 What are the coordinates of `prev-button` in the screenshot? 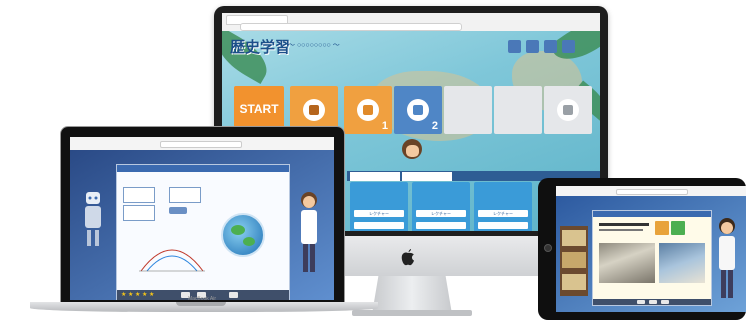 It's located at (641, 302).